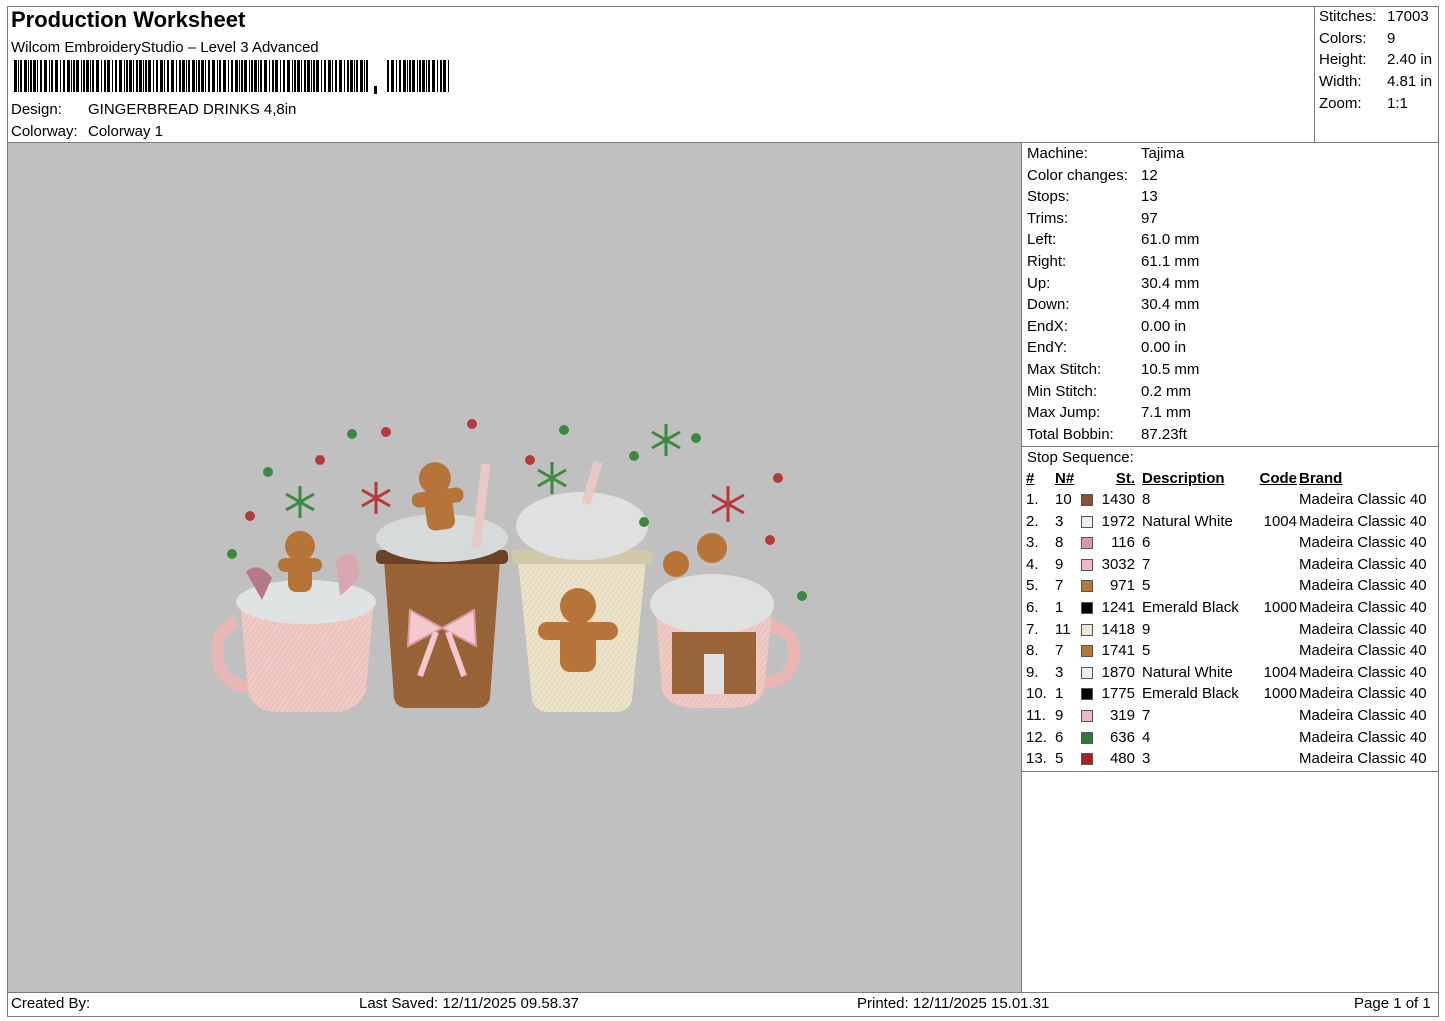 The image size is (1445, 1021). I want to click on pink-mug-graphic, so click(293, 621).